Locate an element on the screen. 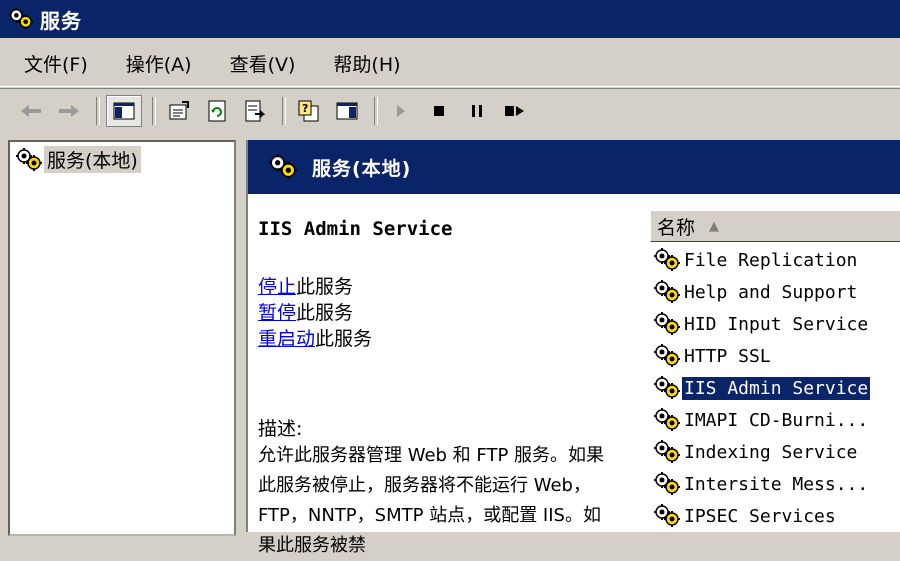 This screenshot has height=561, width=900. show-hide-tree-icon is located at coordinates (124, 111).